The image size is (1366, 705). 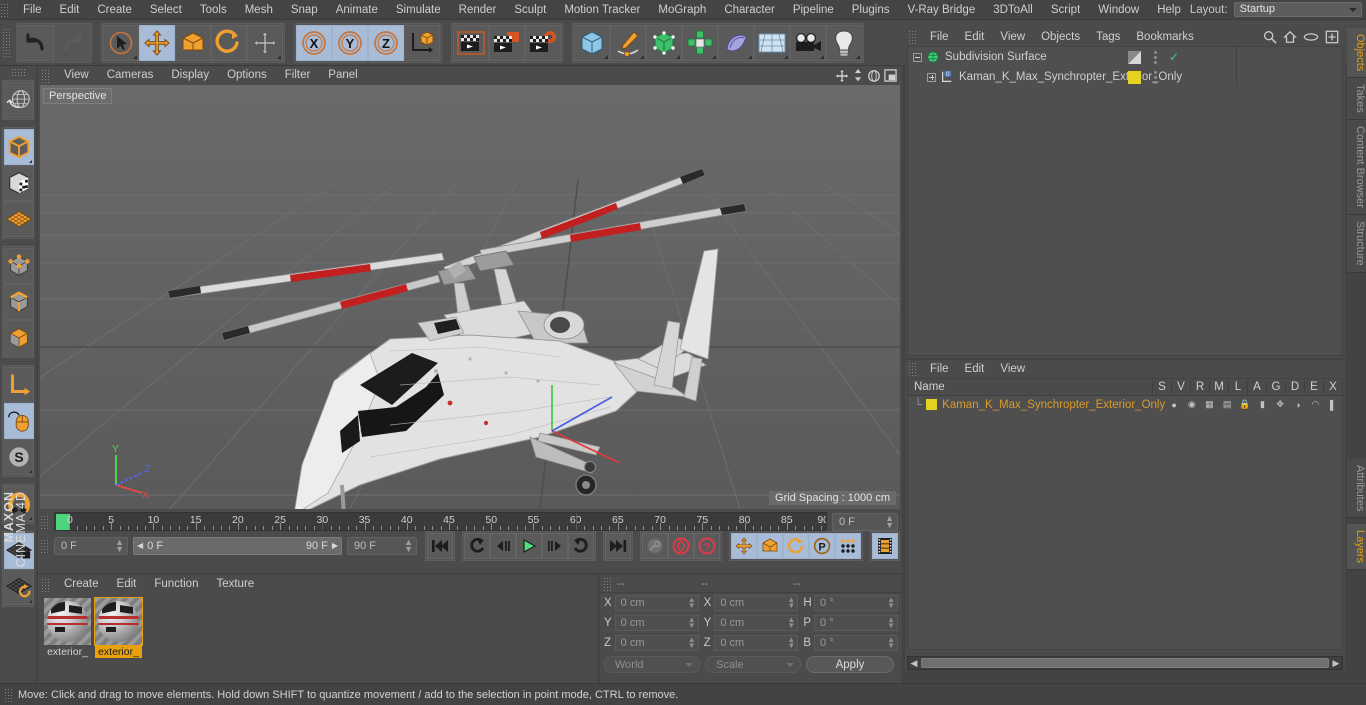 I want to click on key-scale-button, so click(x=770, y=545).